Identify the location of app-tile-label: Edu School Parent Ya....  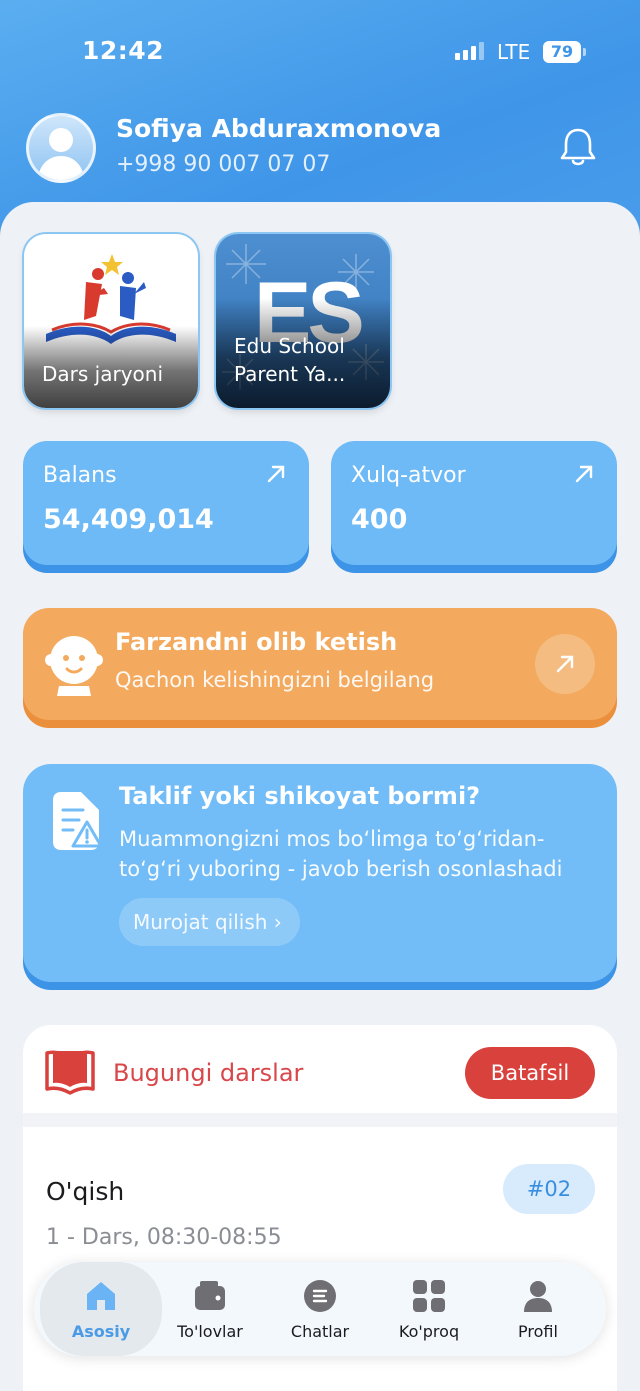
(303, 353).